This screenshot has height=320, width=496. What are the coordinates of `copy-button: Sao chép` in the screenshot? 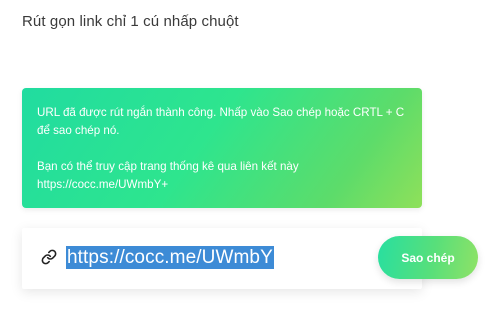 It's located at (428, 257).